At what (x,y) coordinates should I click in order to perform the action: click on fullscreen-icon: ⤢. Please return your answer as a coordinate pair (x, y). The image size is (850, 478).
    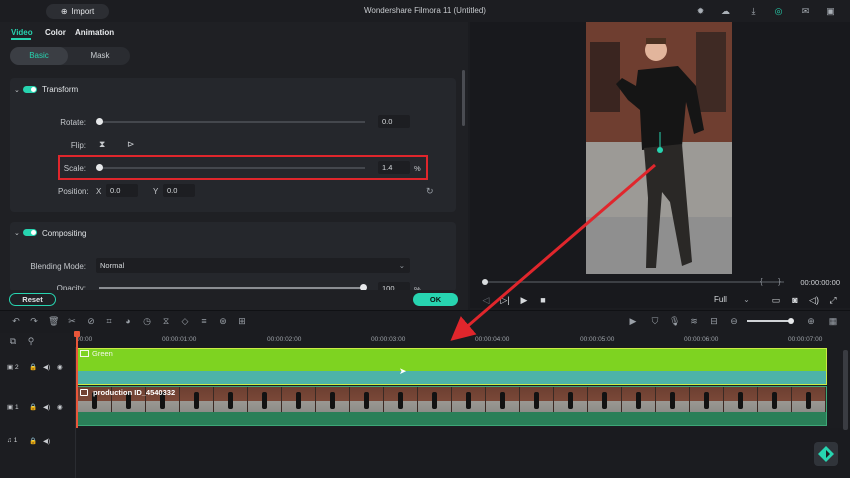
    Looking at the image, I should click on (833, 300).